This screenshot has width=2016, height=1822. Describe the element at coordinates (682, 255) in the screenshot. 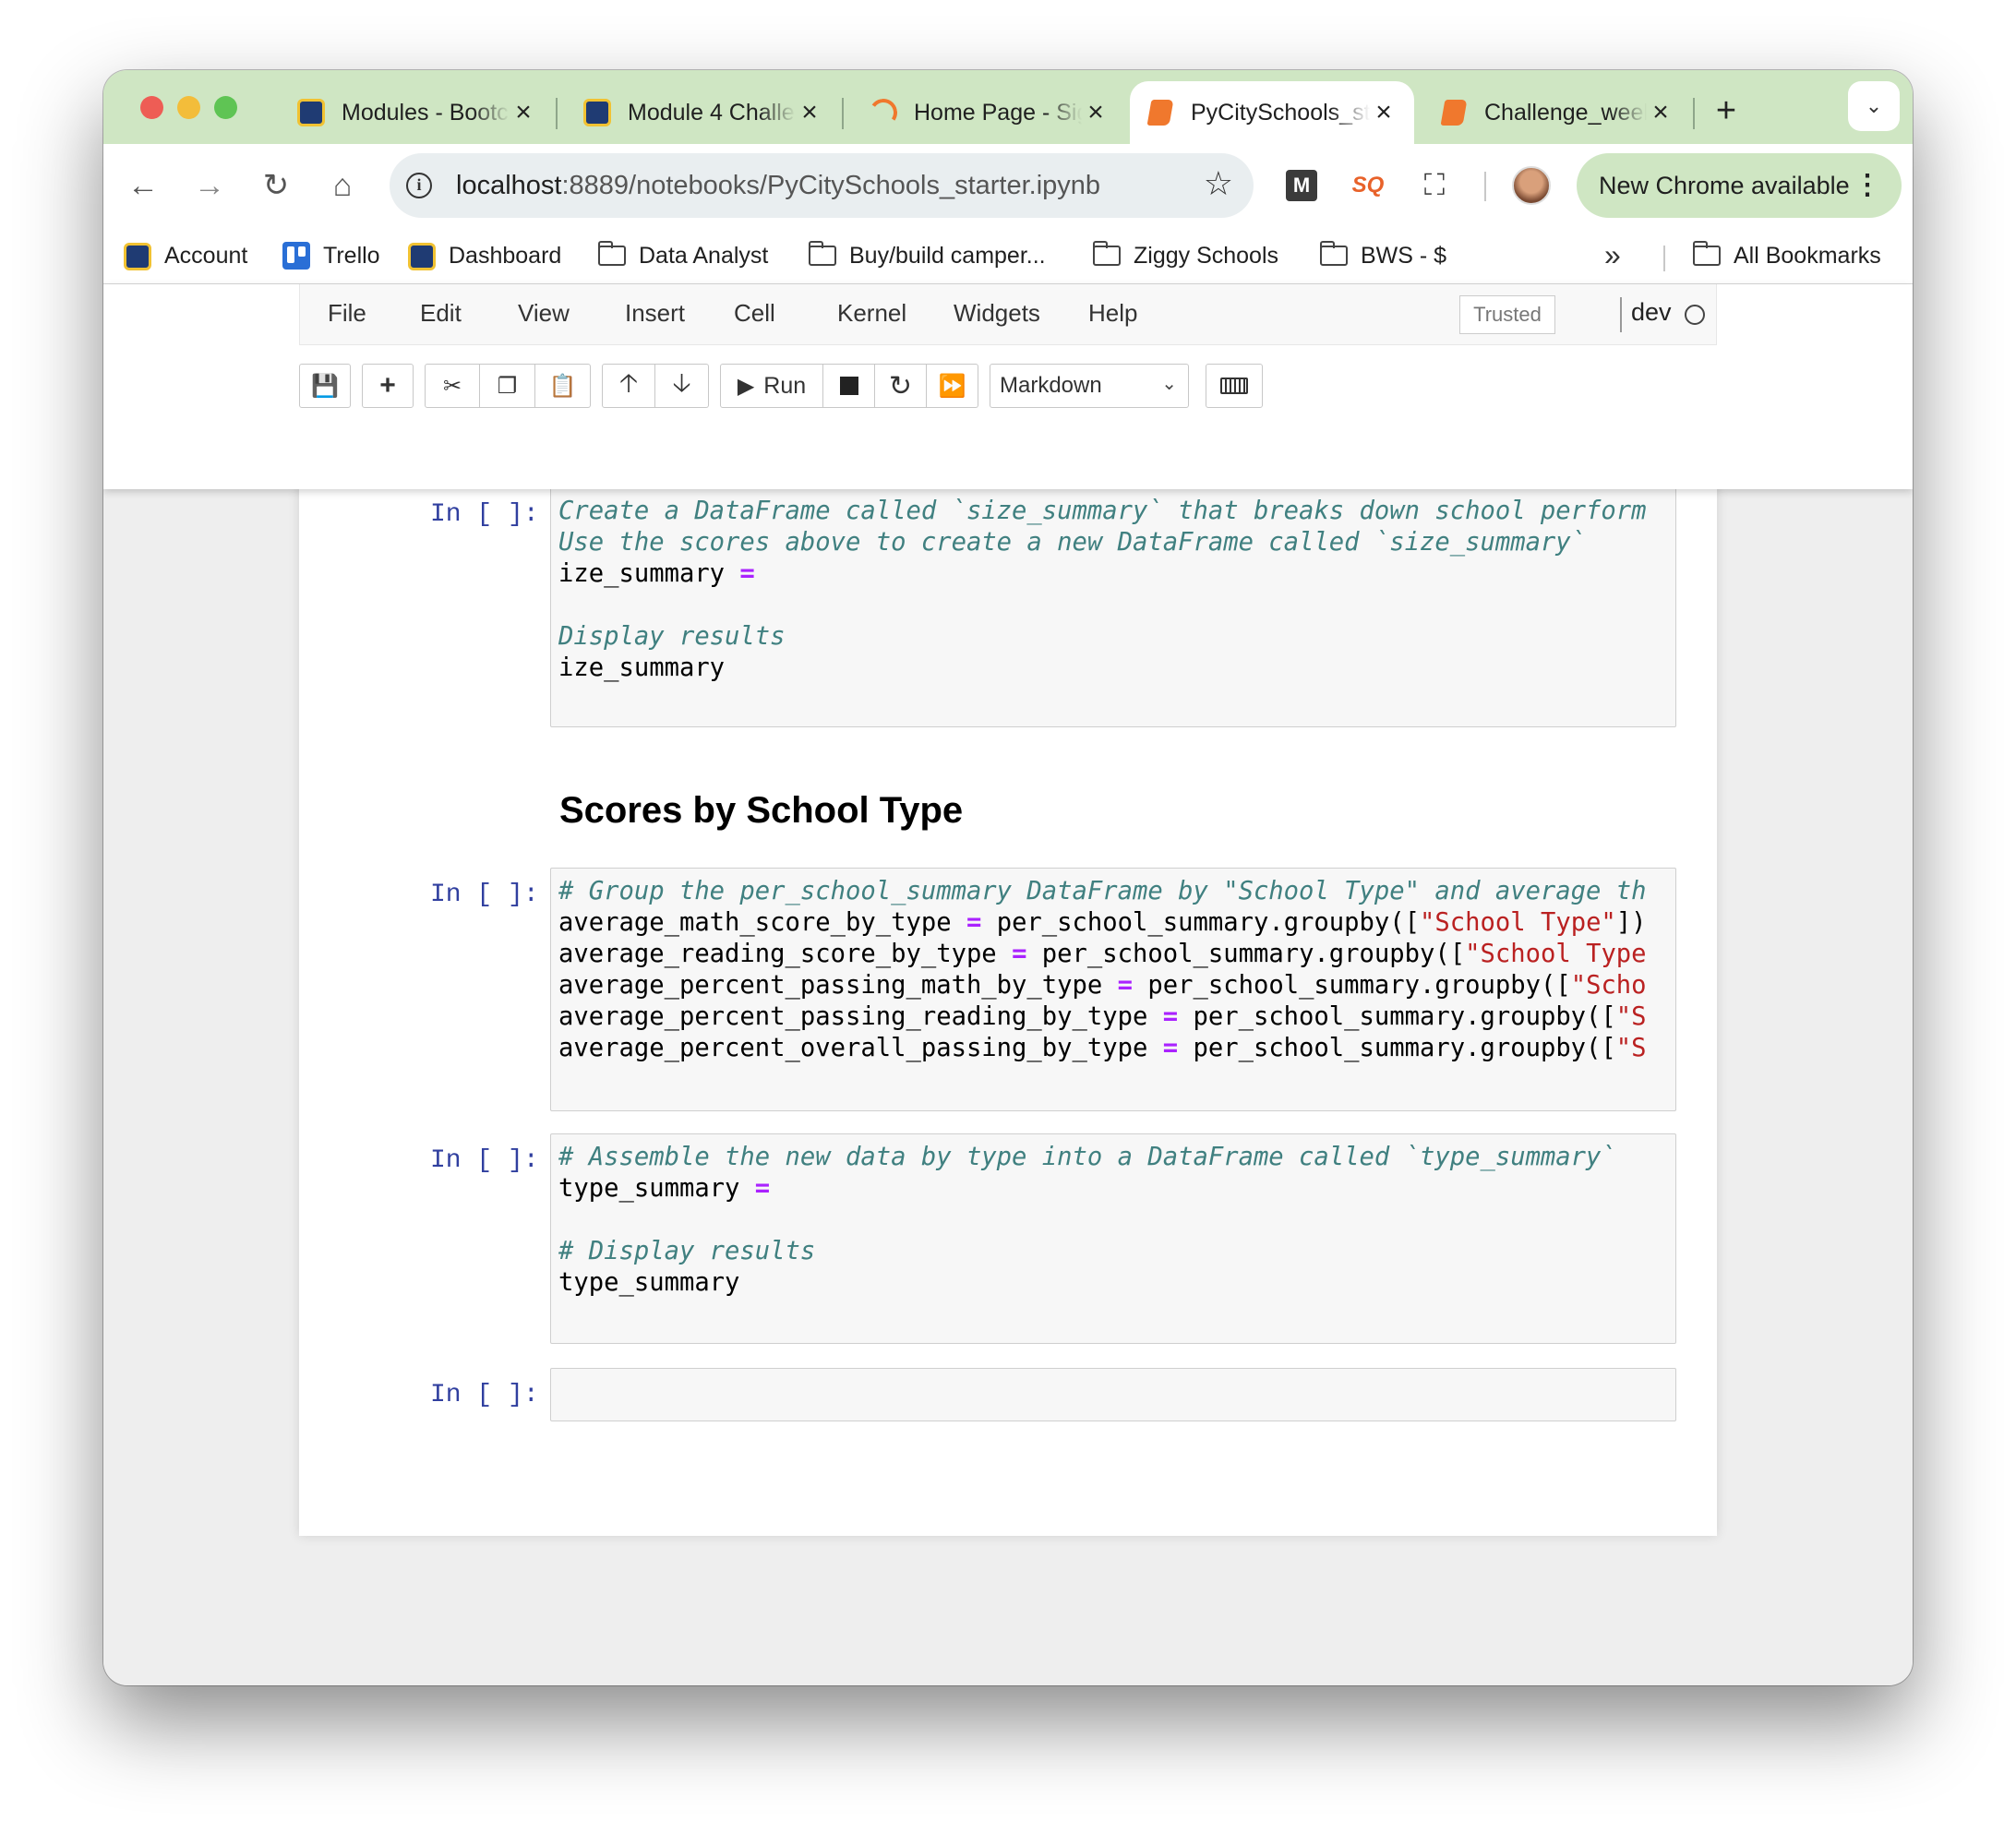

I see `bookmark-data-analyst: Data Analyst` at that location.